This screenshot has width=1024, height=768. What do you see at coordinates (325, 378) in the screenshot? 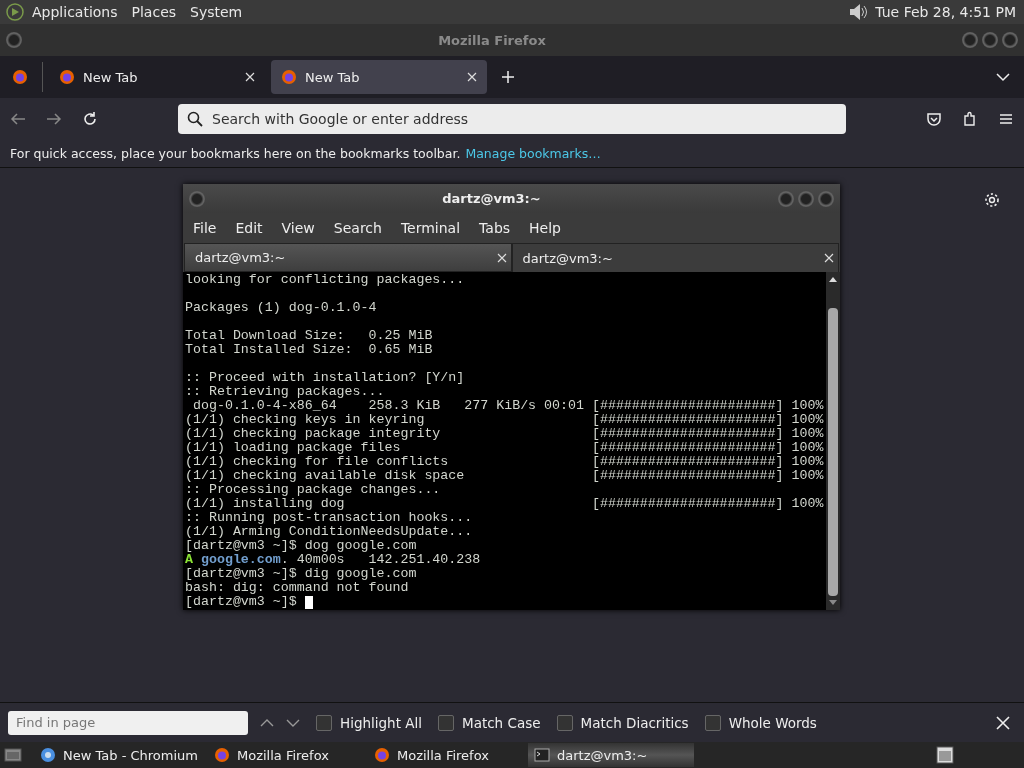
I see `terminal-line: :: Proceed with installation? [Y/n]` at bounding box center [325, 378].